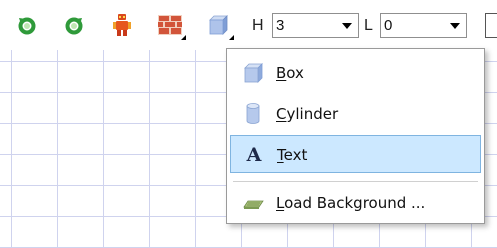 The width and height of the screenshot is (497, 248). I want to click on robot-button, so click(122, 25).